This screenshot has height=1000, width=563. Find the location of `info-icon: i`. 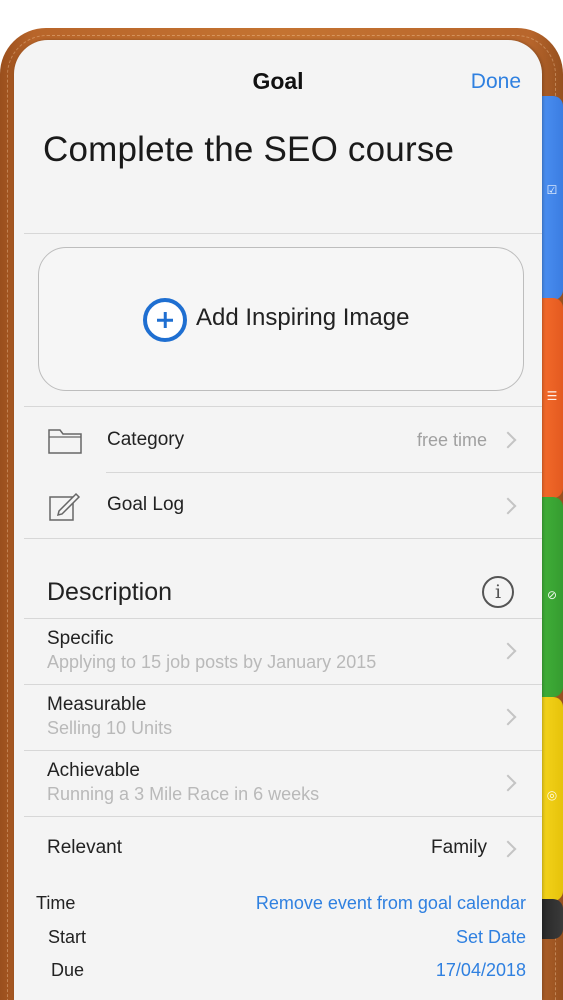

info-icon: i is located at coordinates (498, 592).